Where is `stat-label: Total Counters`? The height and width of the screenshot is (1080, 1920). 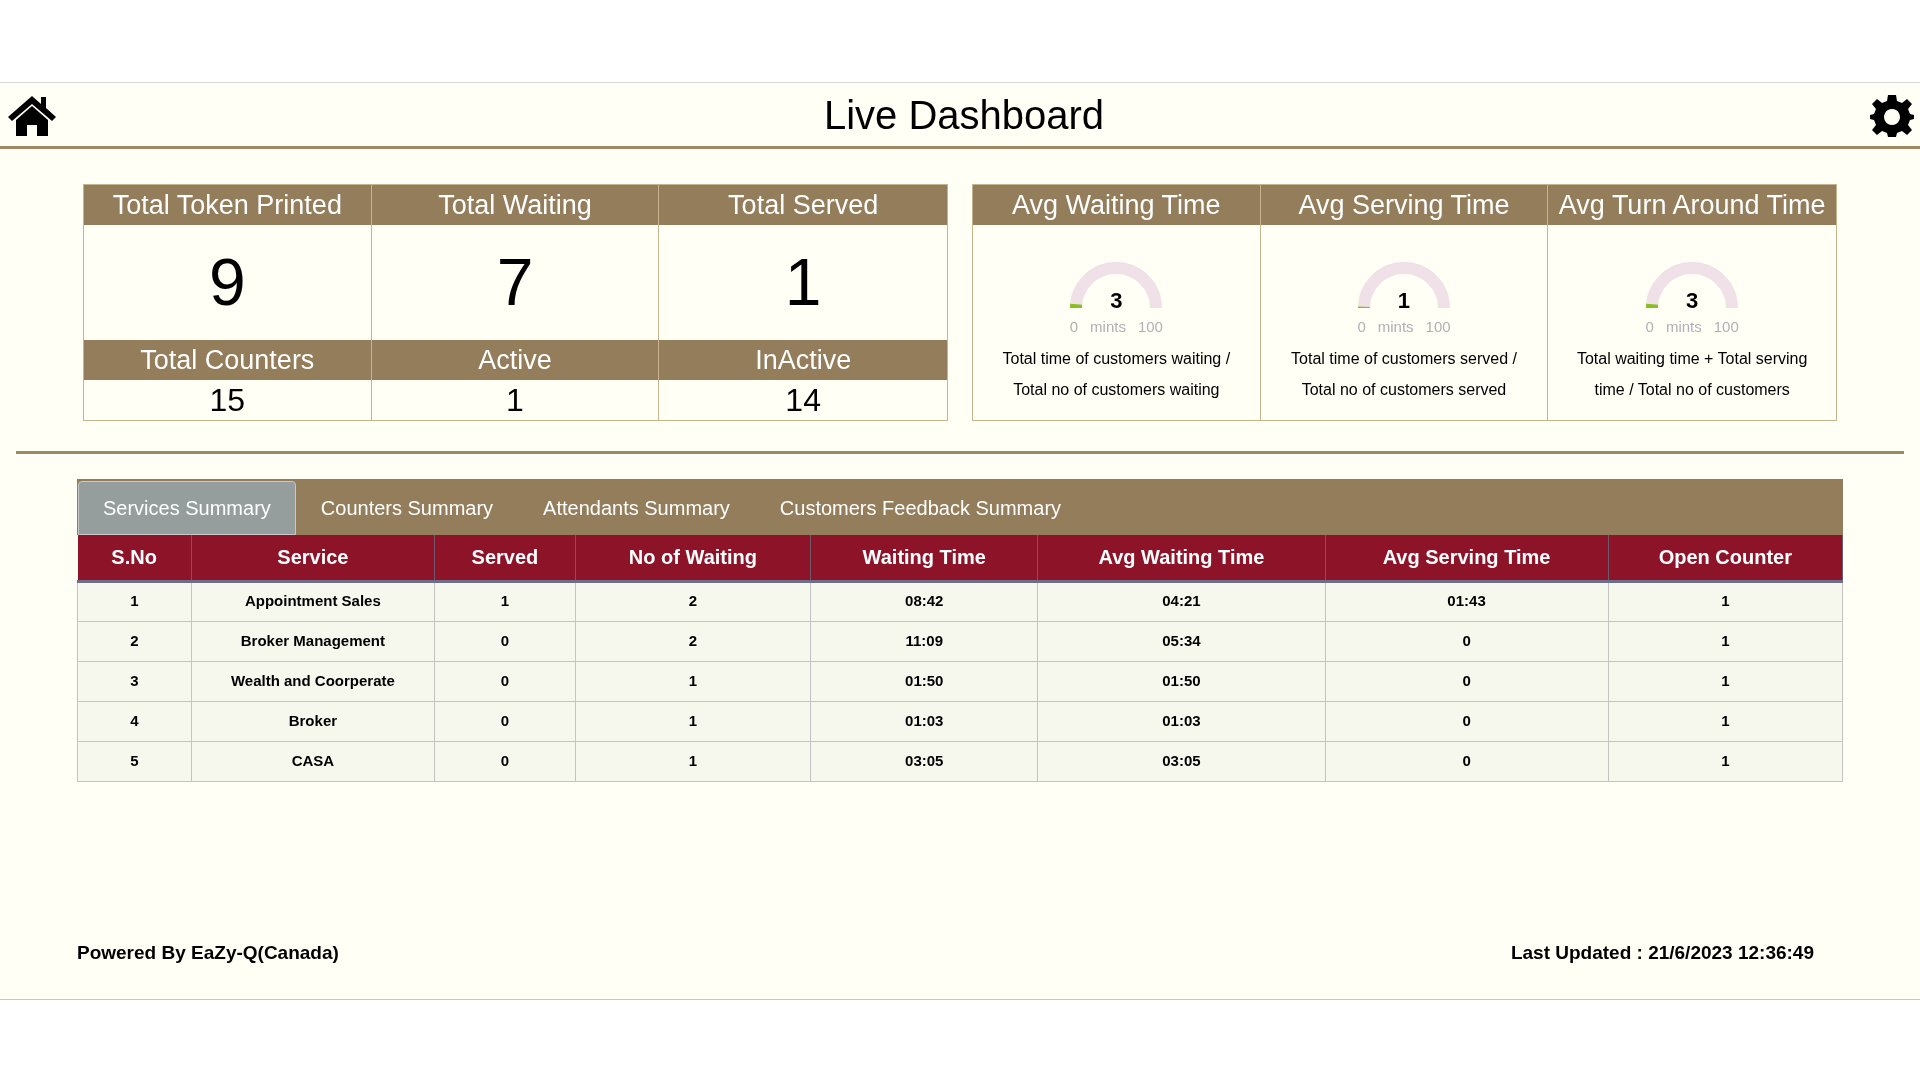
stat-label: Total Counters is located at coordinates (227, 360).